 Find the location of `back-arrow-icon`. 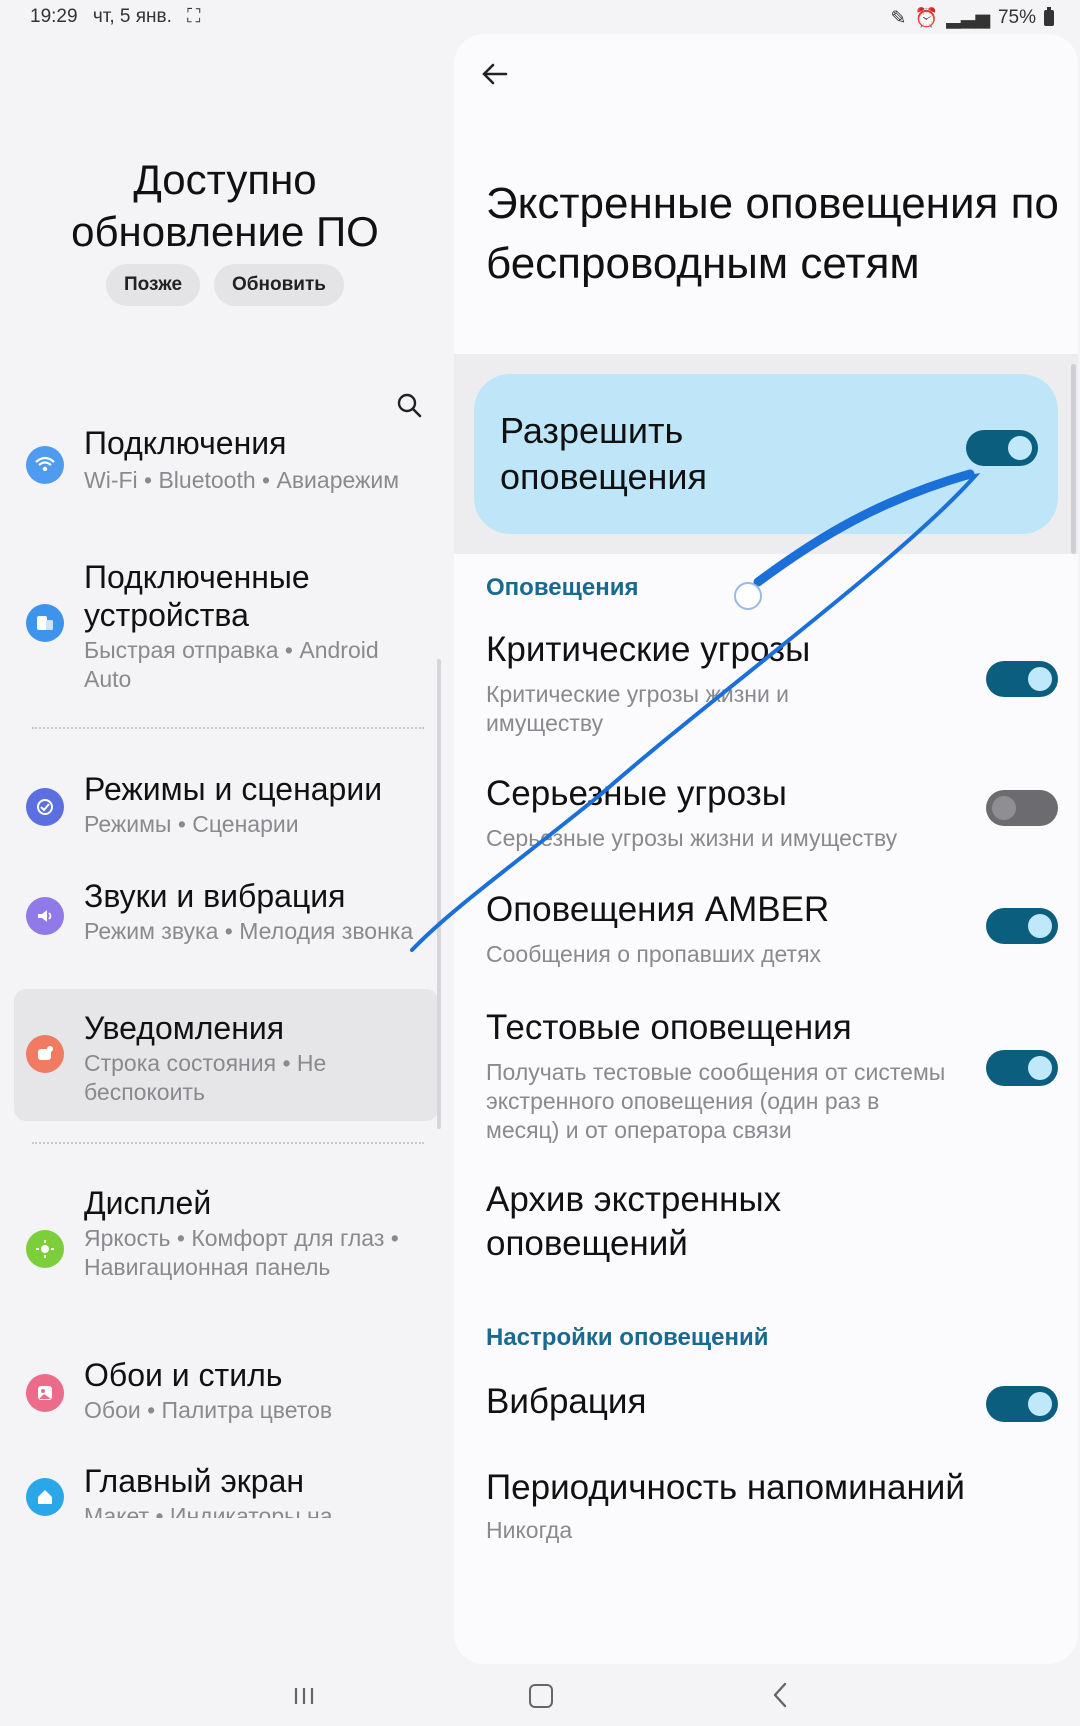

back-arrow-icon is located at coordinates (496, 74).